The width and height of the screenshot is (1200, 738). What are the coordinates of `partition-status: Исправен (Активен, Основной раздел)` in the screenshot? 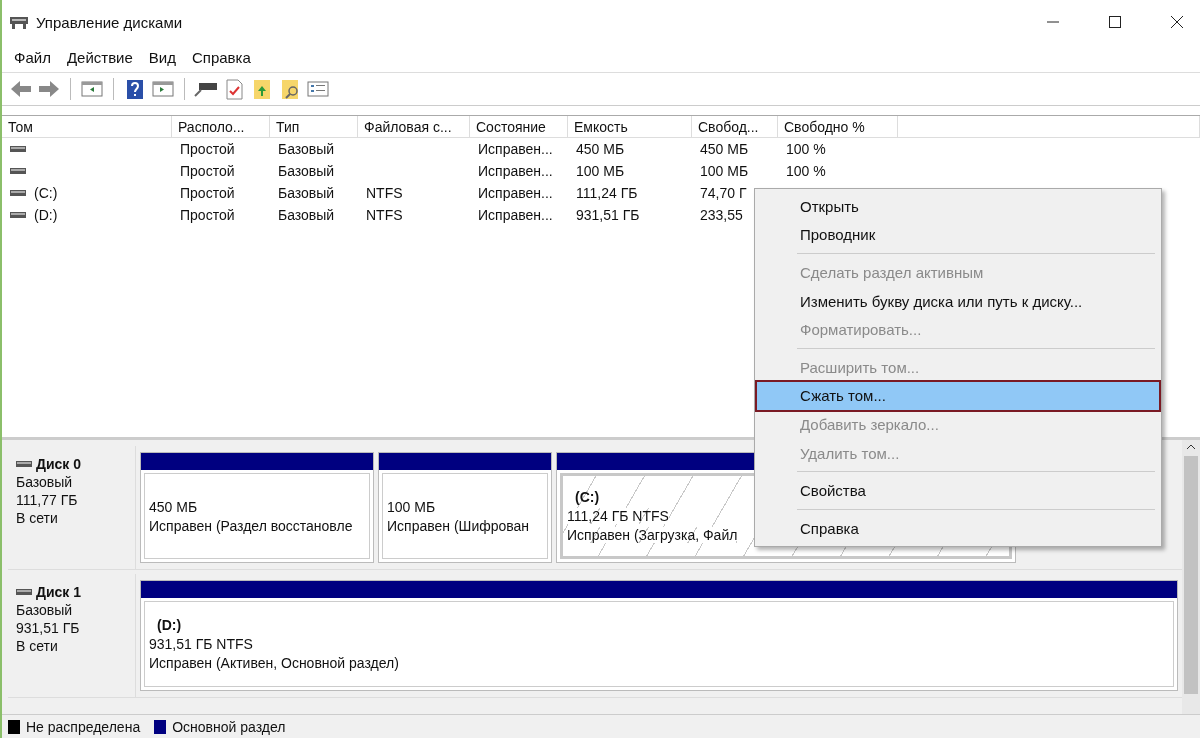 It's located at (274, 663).